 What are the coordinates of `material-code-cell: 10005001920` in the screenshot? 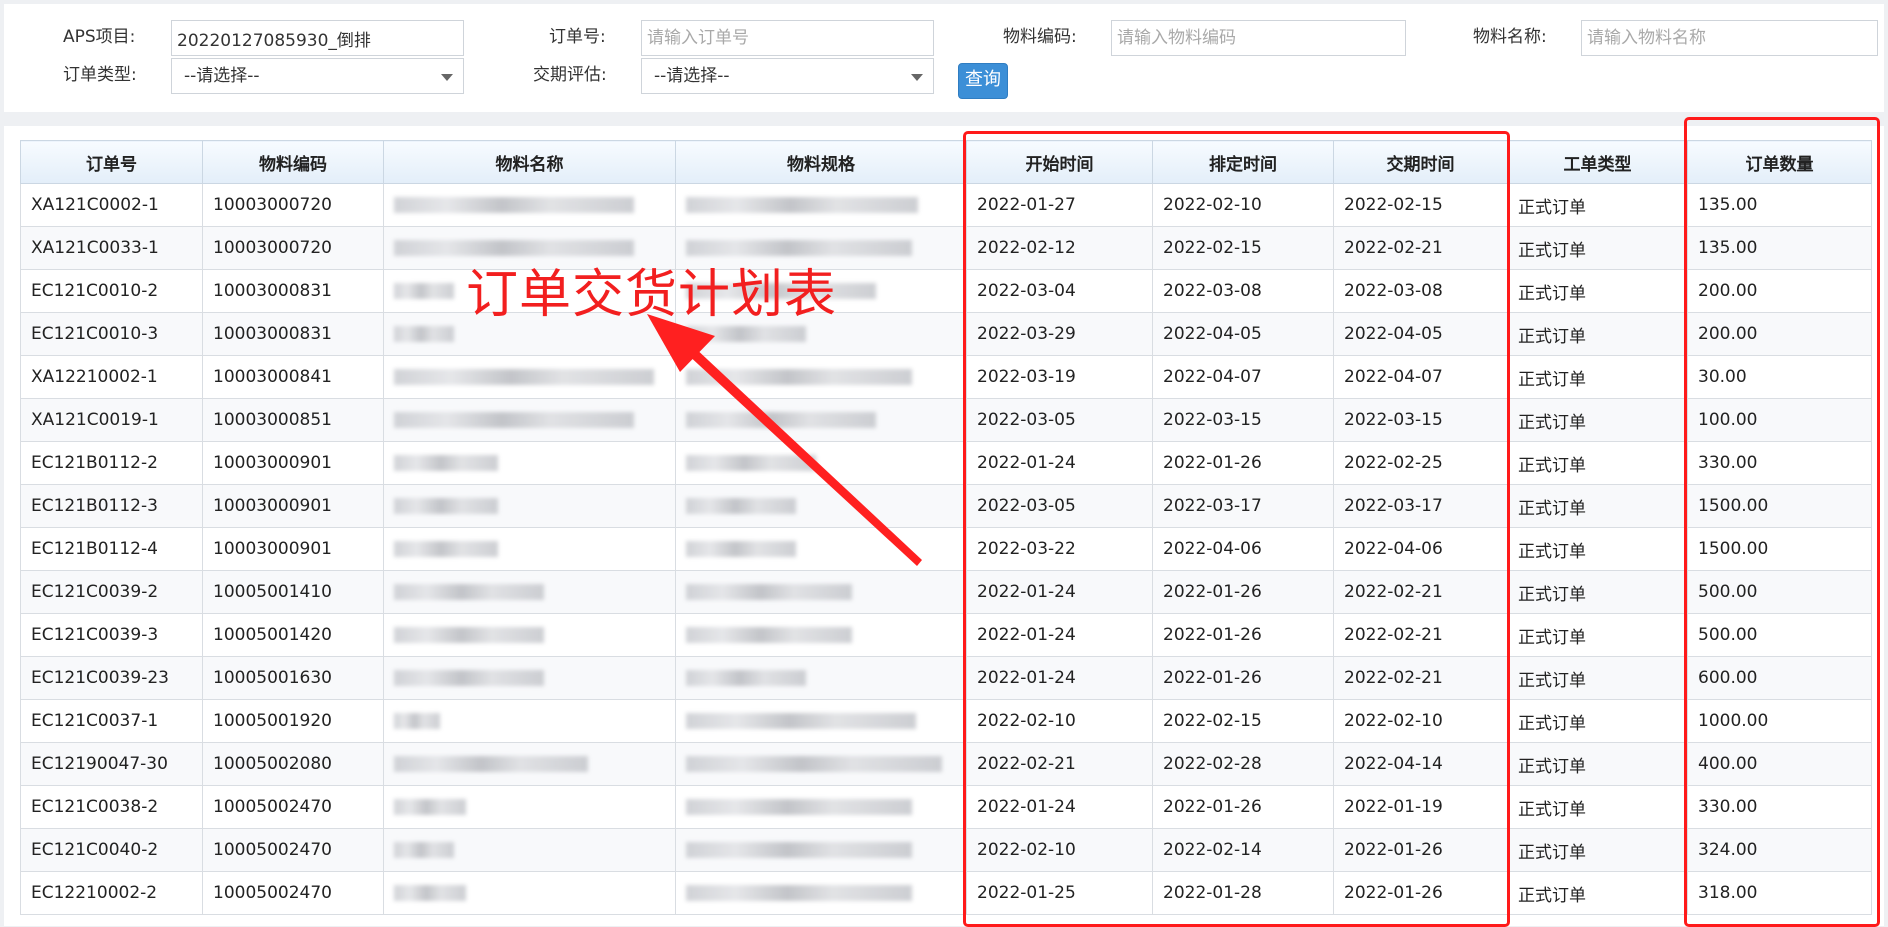 It's located at (293, 721).